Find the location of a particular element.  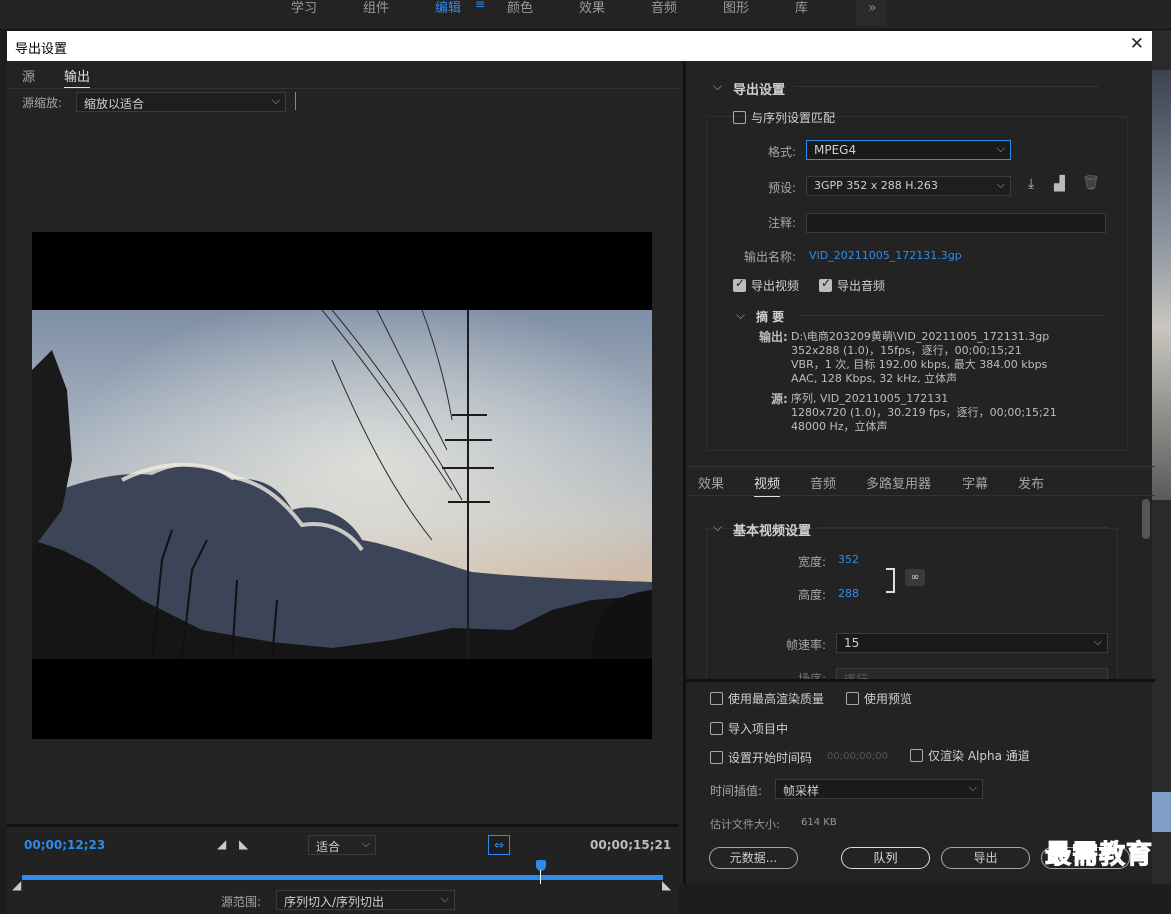

tab-effects: 效果 is located at coordinates (711, 482).